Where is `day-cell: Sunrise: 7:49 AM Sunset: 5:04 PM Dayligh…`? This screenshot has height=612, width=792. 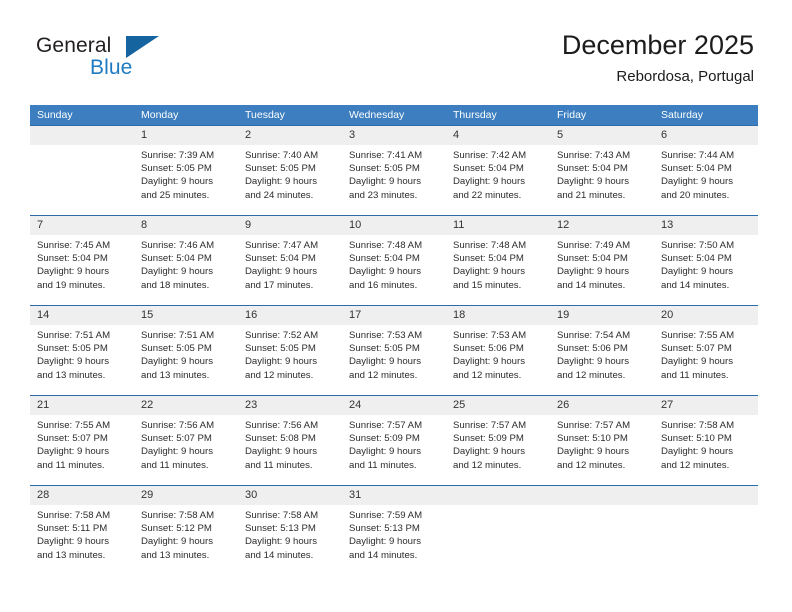
day-cell: Sunrise: 7:49 AM Sunset: 5:04 PM Dayligh… is located at coordinates (602, 270).